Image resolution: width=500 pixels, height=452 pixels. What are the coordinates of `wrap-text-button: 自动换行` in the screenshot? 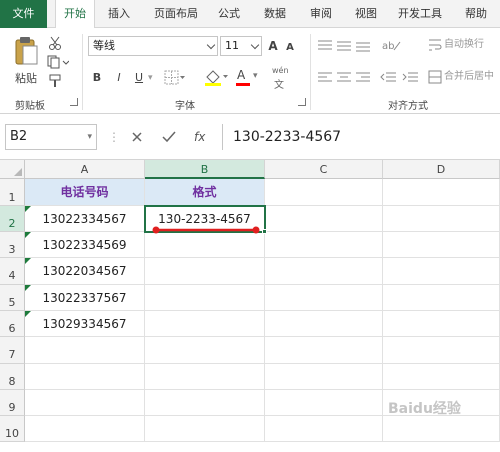 It's located at (464, 45).